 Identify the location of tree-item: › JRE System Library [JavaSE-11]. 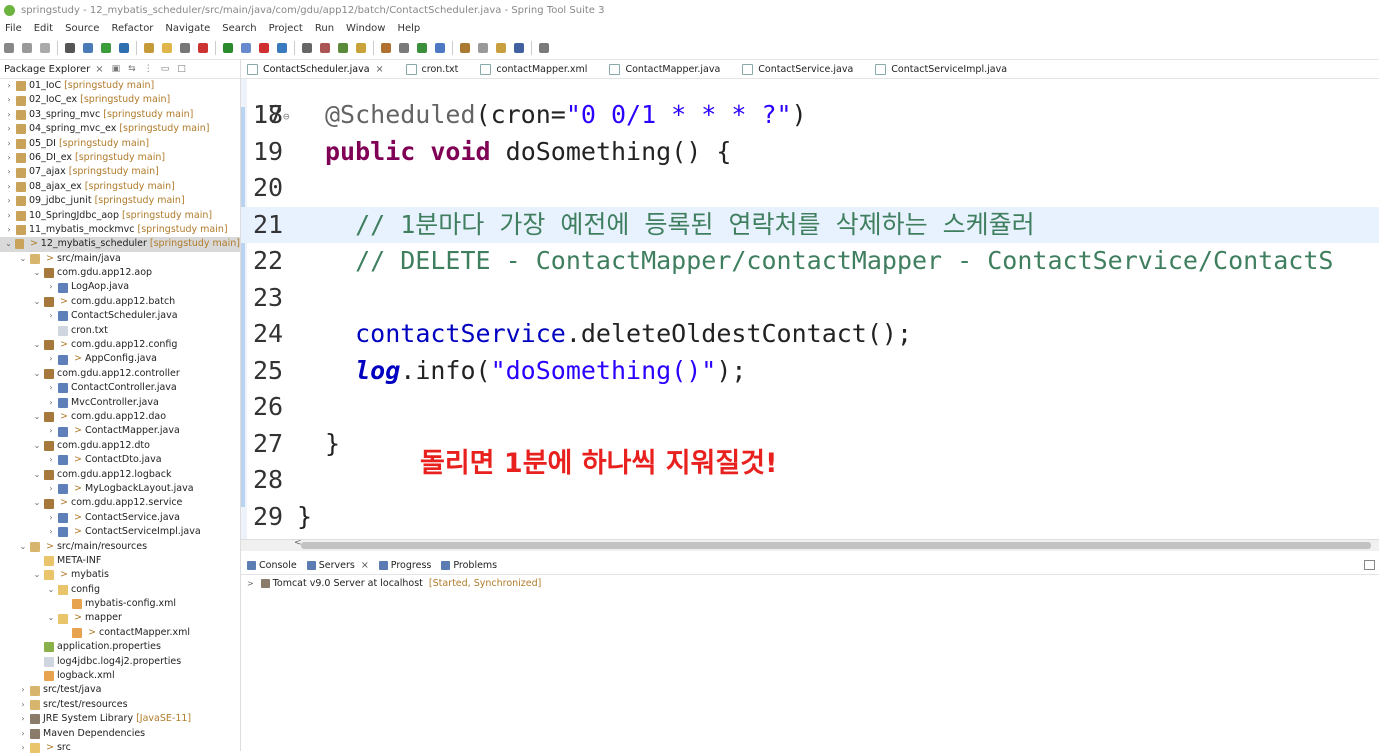
(120, 719).